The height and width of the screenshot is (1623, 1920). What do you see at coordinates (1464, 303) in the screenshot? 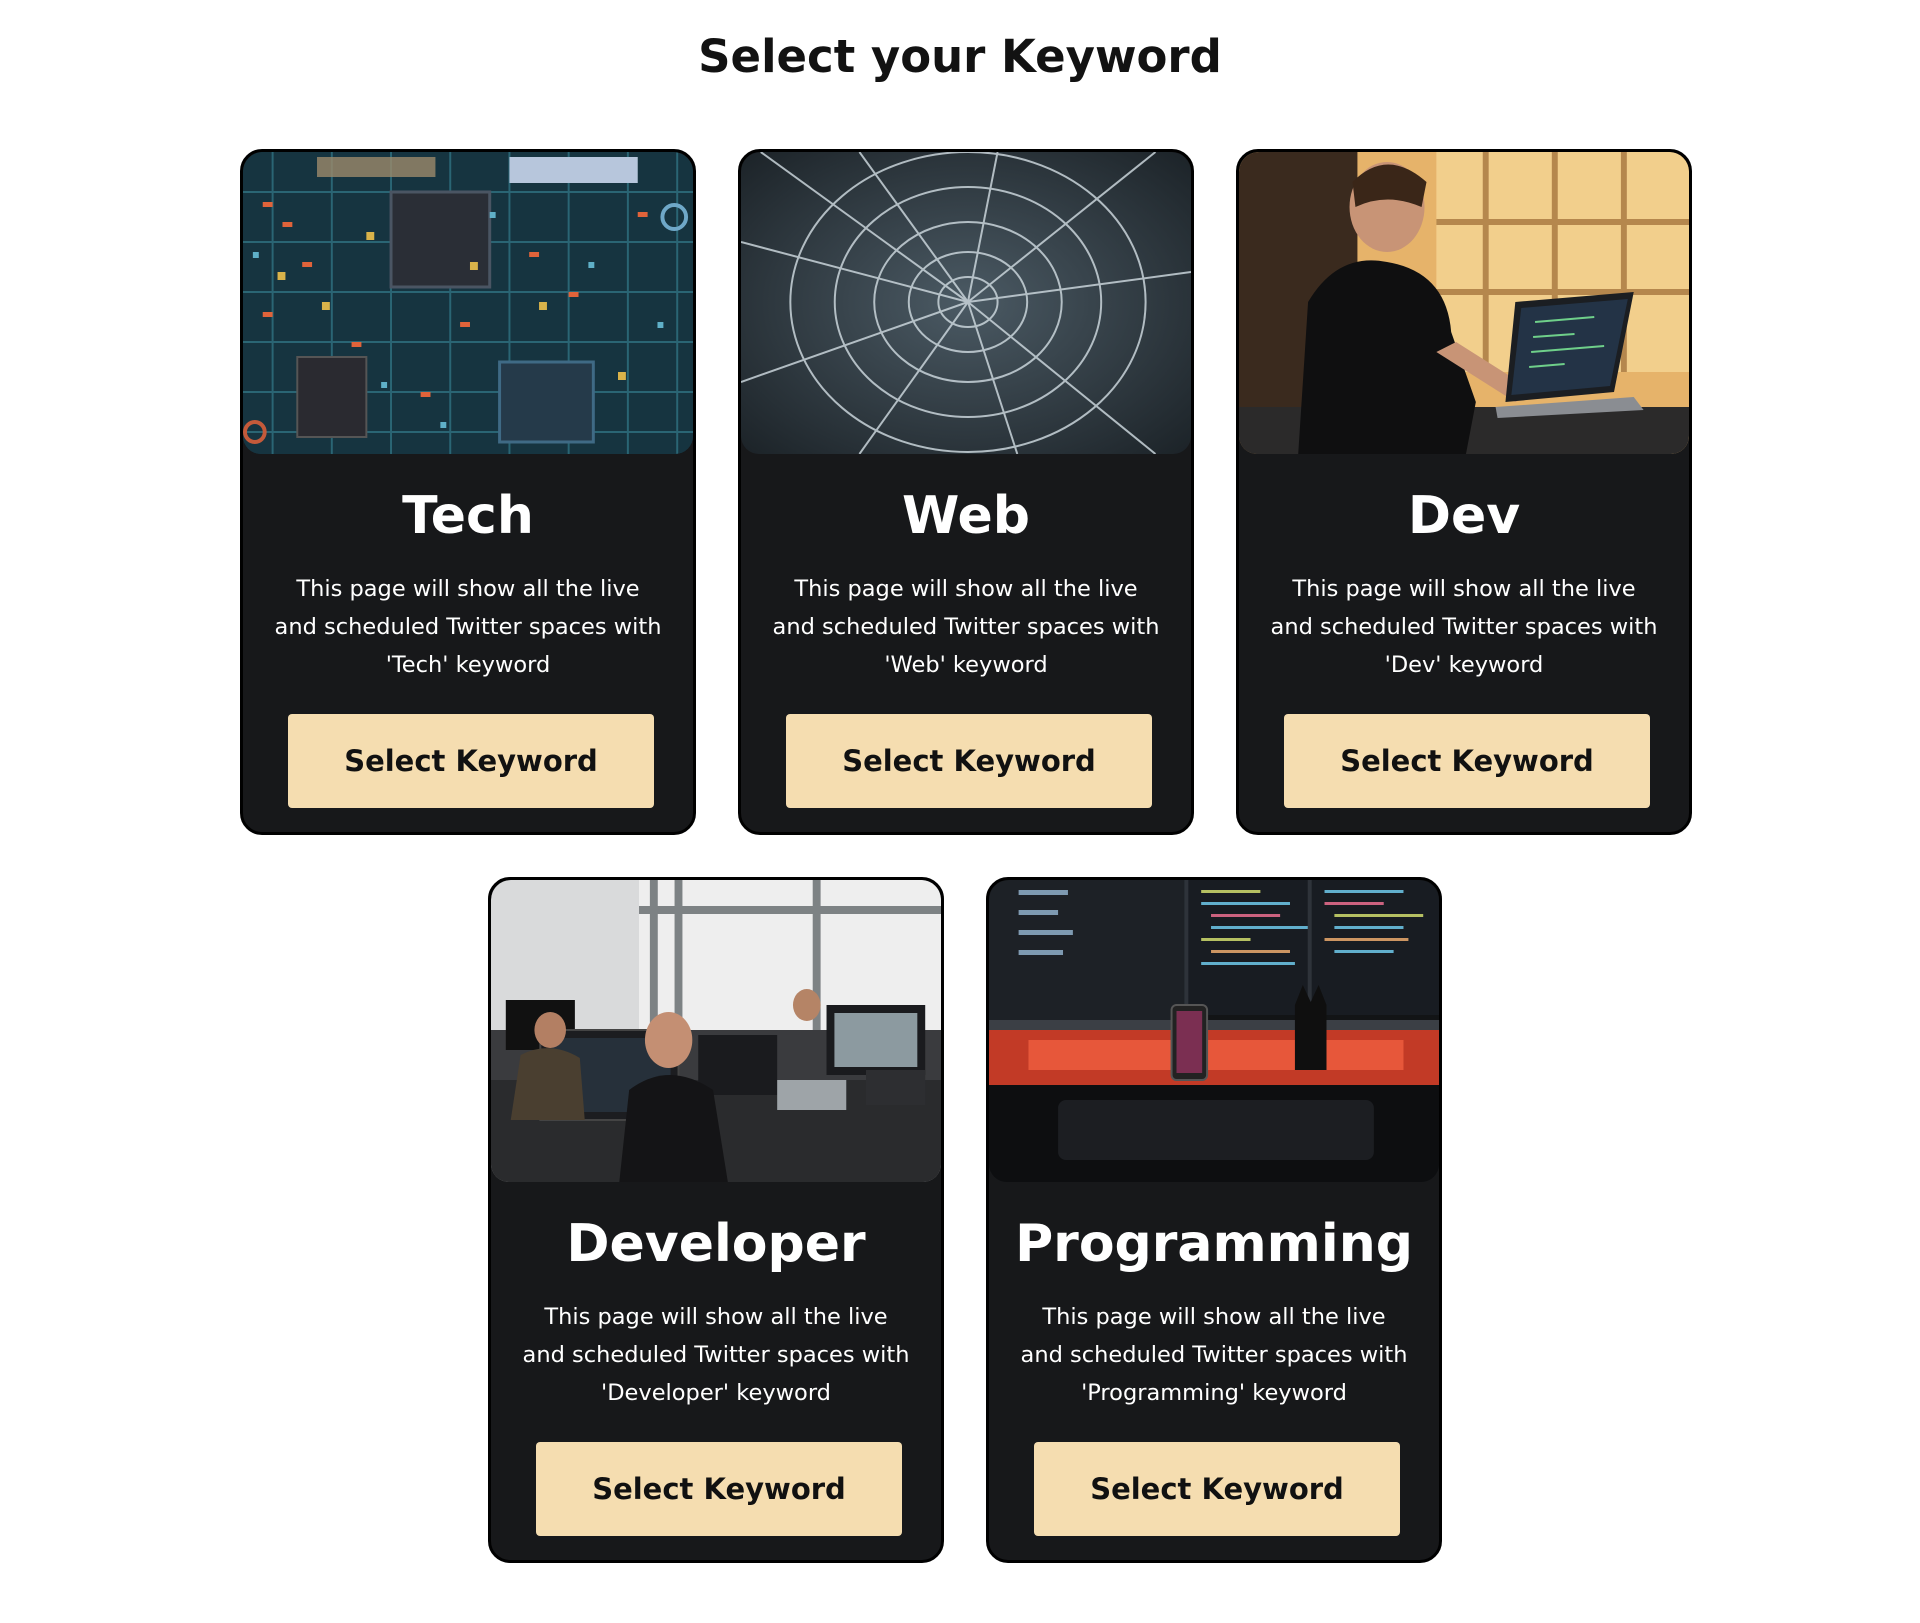
I see `man-at-laptop-image` at bounding box center [1464, 303].